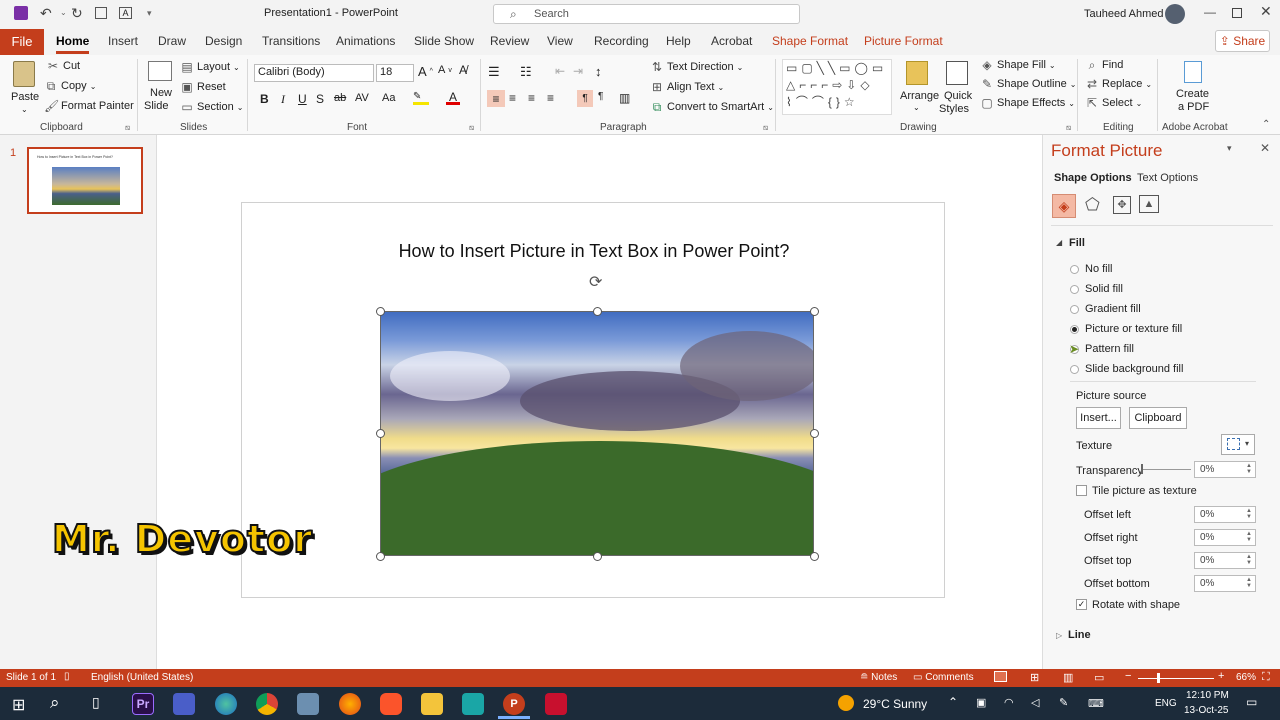 This screenshot has height=720, width=1280. I want to click on line-section-header: Line, so click(1079, 635).